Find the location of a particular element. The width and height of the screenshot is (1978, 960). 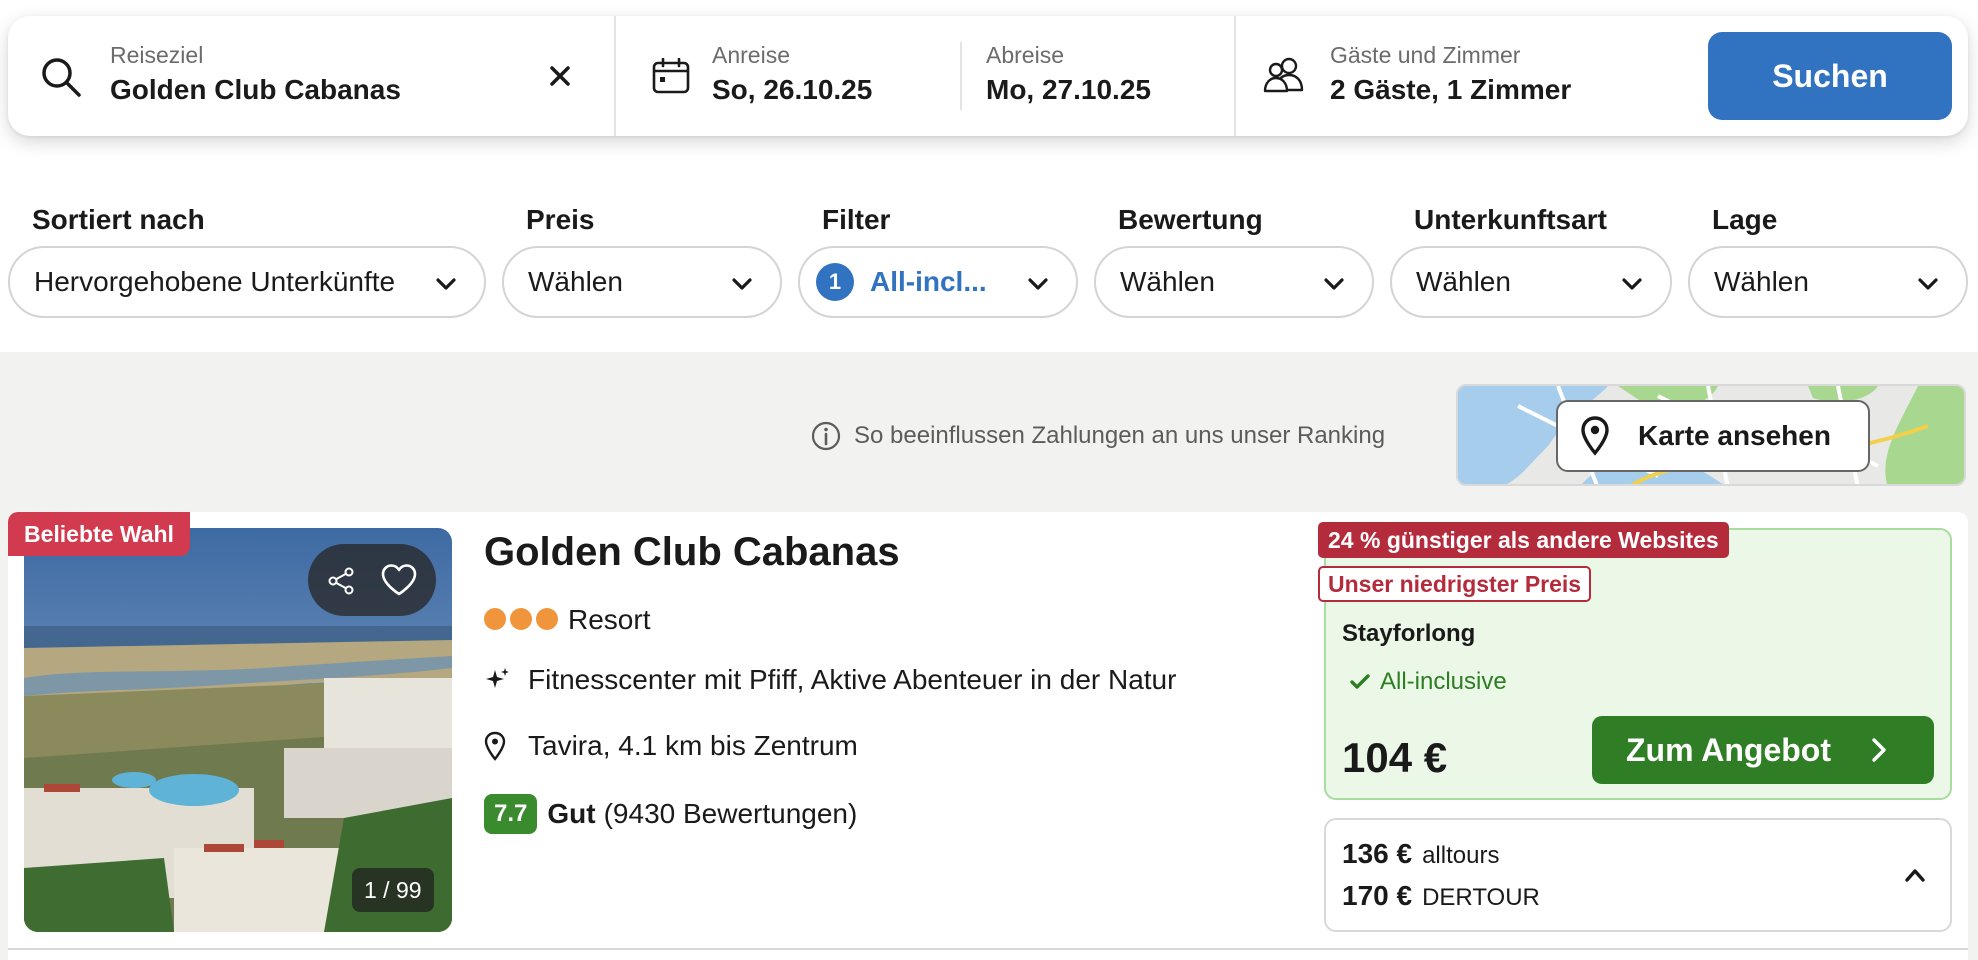

heart-icon is located at coordinates (399, 580).